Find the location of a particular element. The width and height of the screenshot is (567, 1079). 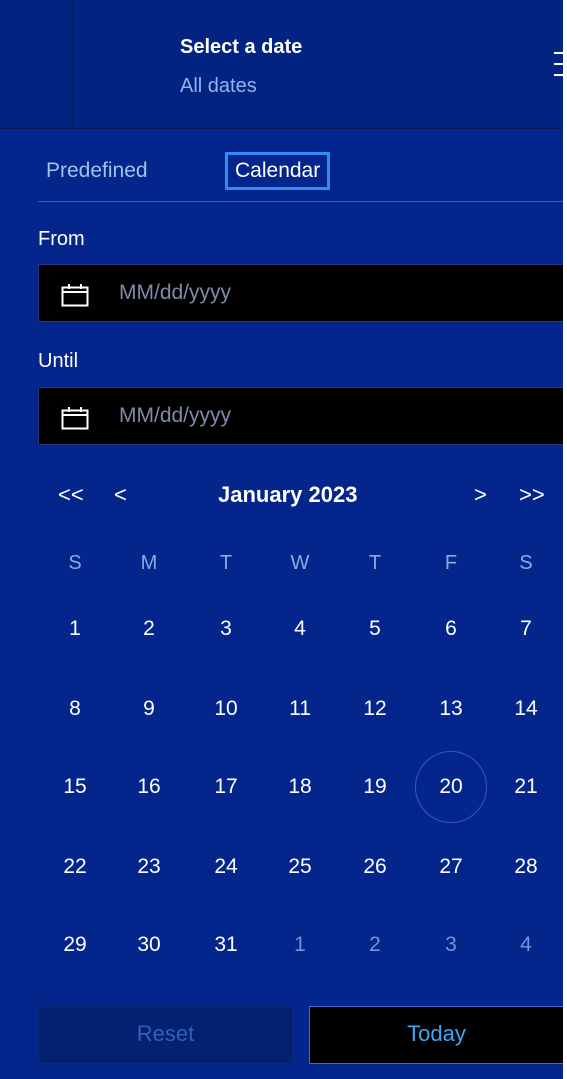

calendar-day: 5 is located at coordinates (375, 629).